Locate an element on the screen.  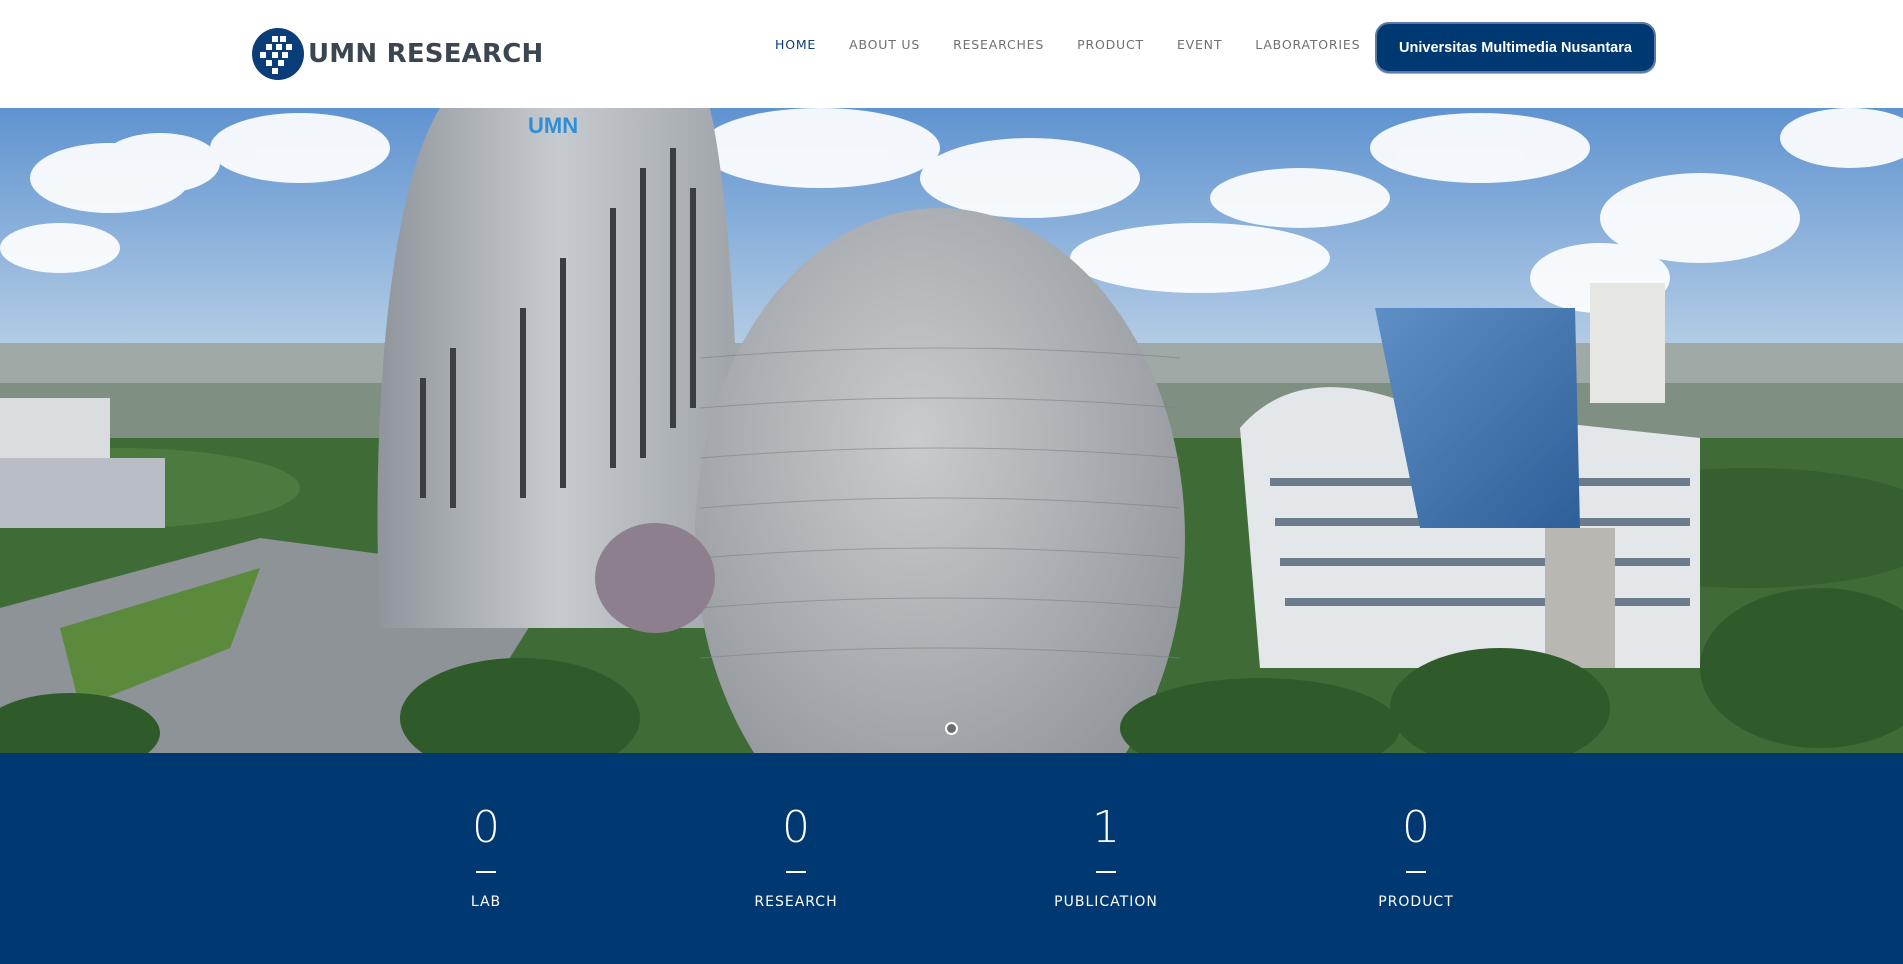
stat-research: 0 RESEARCH is located at coordinates (796, 832).